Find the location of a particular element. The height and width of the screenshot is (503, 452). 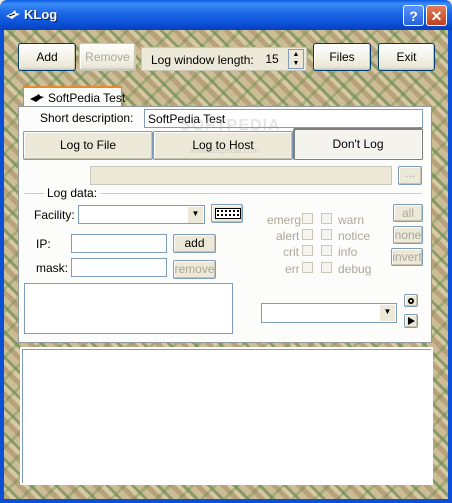

facility-select: ▼ is located at coordinates (141, 214).